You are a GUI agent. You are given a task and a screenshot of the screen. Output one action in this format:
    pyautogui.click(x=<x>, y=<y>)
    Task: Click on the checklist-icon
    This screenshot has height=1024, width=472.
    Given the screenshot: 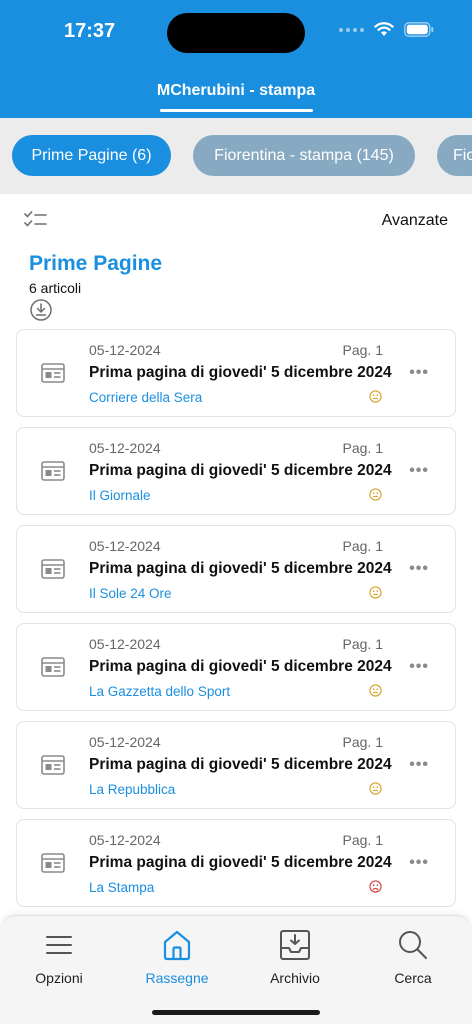 What is the action you would take?
    pyautogui.click(x=36, y=220)
    